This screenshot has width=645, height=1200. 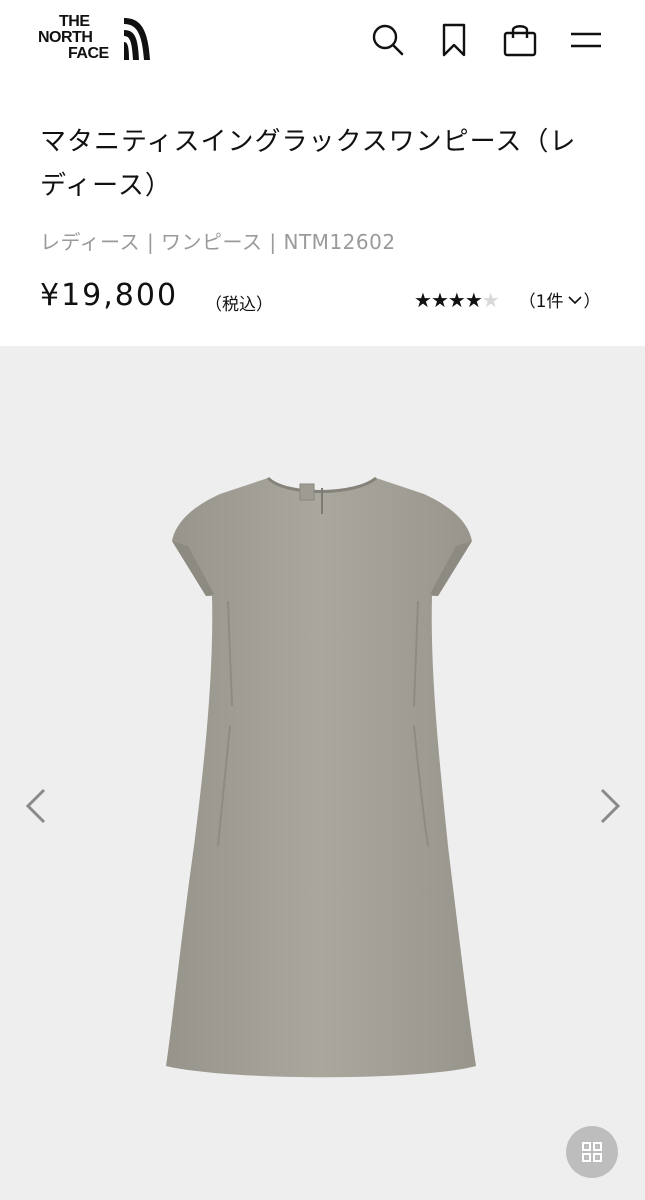 What do you see at coordinates (239, 305) in the screenshot?
I see `tax-label: （税込）` at bounding box center [239, 305].